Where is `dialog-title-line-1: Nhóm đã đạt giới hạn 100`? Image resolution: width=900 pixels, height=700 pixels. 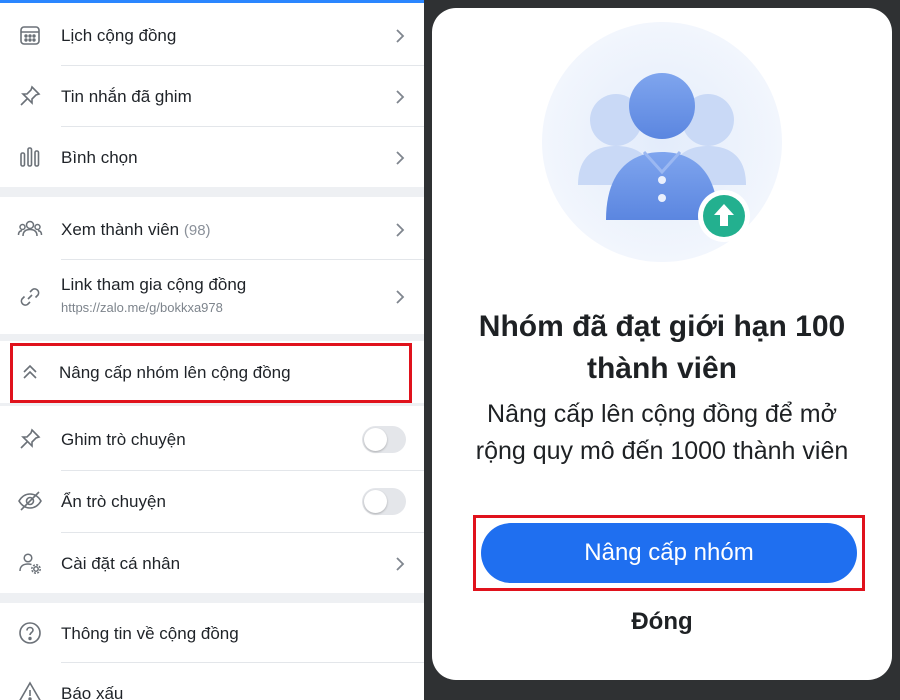 dialog-title-line-1: Nhóm đã đạt giới hạn 100 is located at coordinates (662, 326).